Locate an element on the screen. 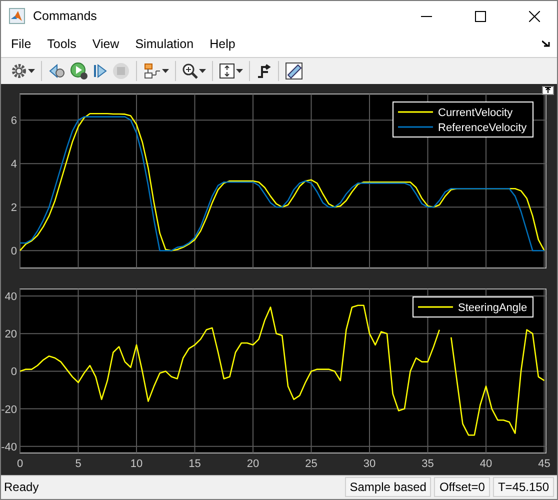 The image size is (558, 500). stop-icon is located at coordinates (121, 71).